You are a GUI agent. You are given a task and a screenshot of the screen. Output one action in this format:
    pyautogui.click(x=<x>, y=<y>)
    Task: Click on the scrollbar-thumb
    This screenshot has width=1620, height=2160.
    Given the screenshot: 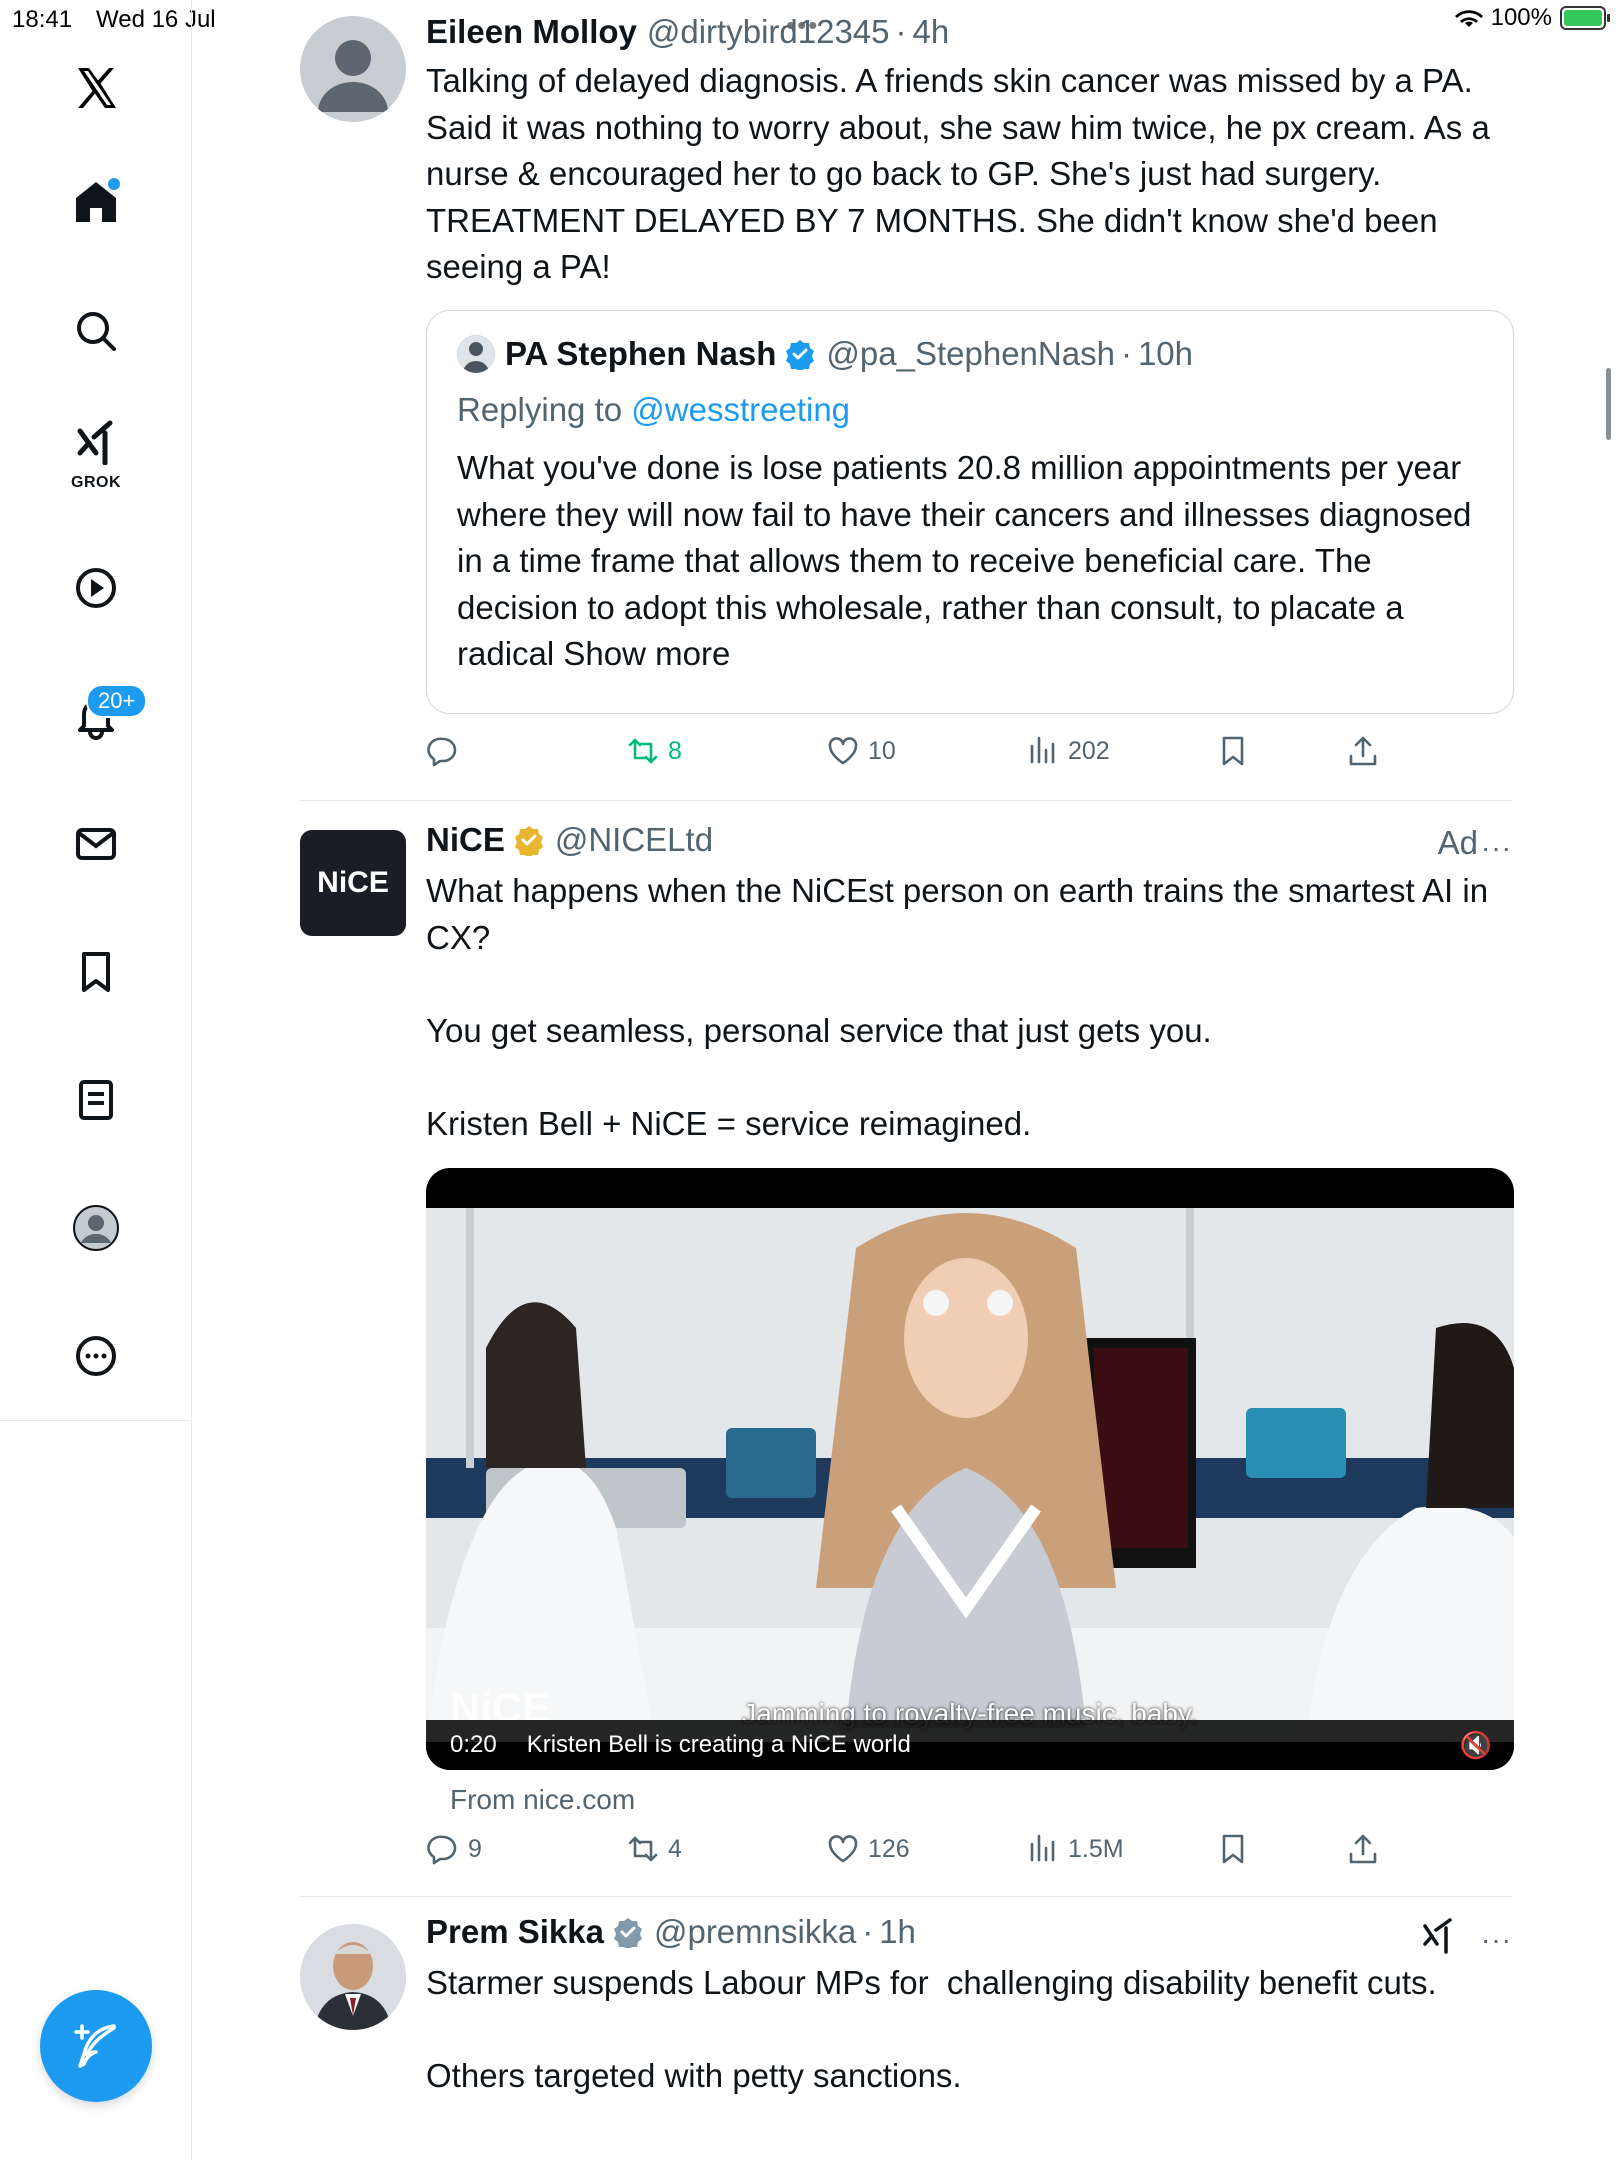 What is the action you would take?
    pyautogui.click(x=1608, y=404)
    